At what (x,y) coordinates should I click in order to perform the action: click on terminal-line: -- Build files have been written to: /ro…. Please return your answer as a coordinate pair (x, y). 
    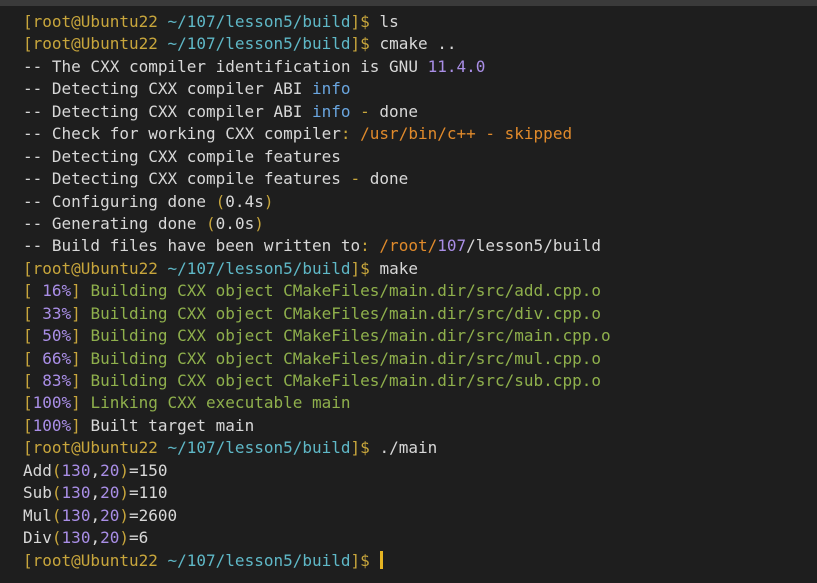
    Looking at the image, I should click on (420, 246).